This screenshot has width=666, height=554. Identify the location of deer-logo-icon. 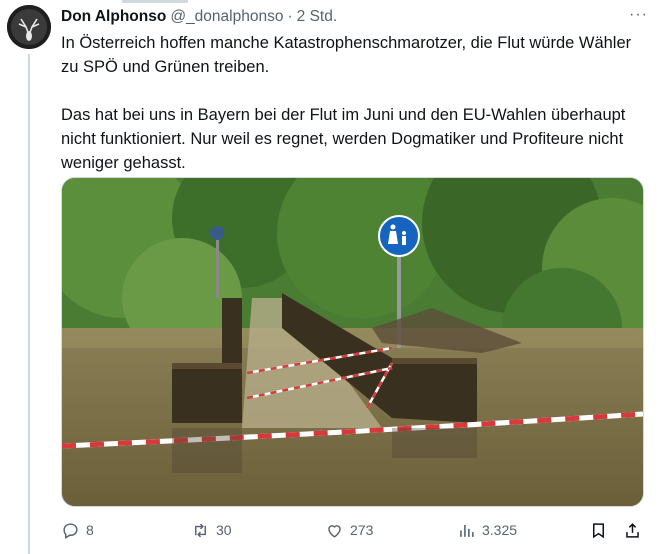
(29, 27).